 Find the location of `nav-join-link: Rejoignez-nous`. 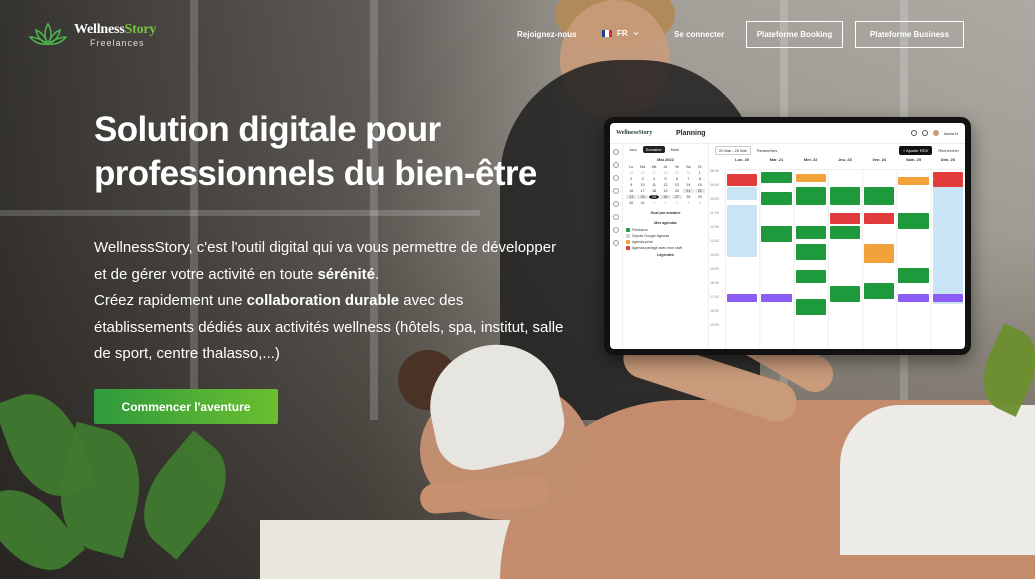

nav-join-link: Rejoignez-nous is located at coordinates (547, 34).